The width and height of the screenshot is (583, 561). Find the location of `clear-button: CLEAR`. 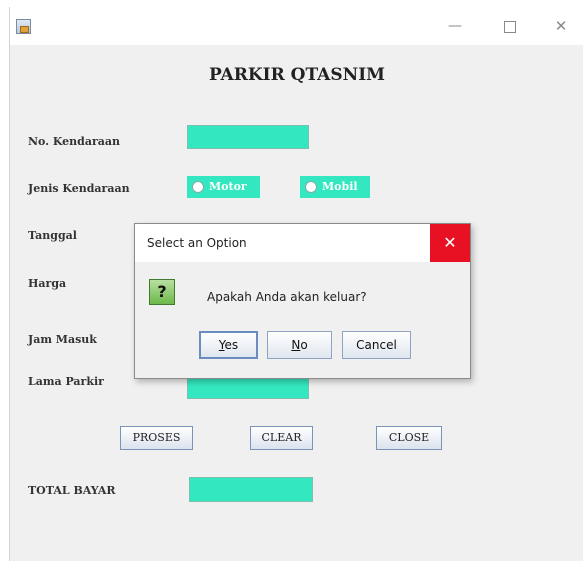

clear-button: CLEAR is located at coordinates (281, 438).